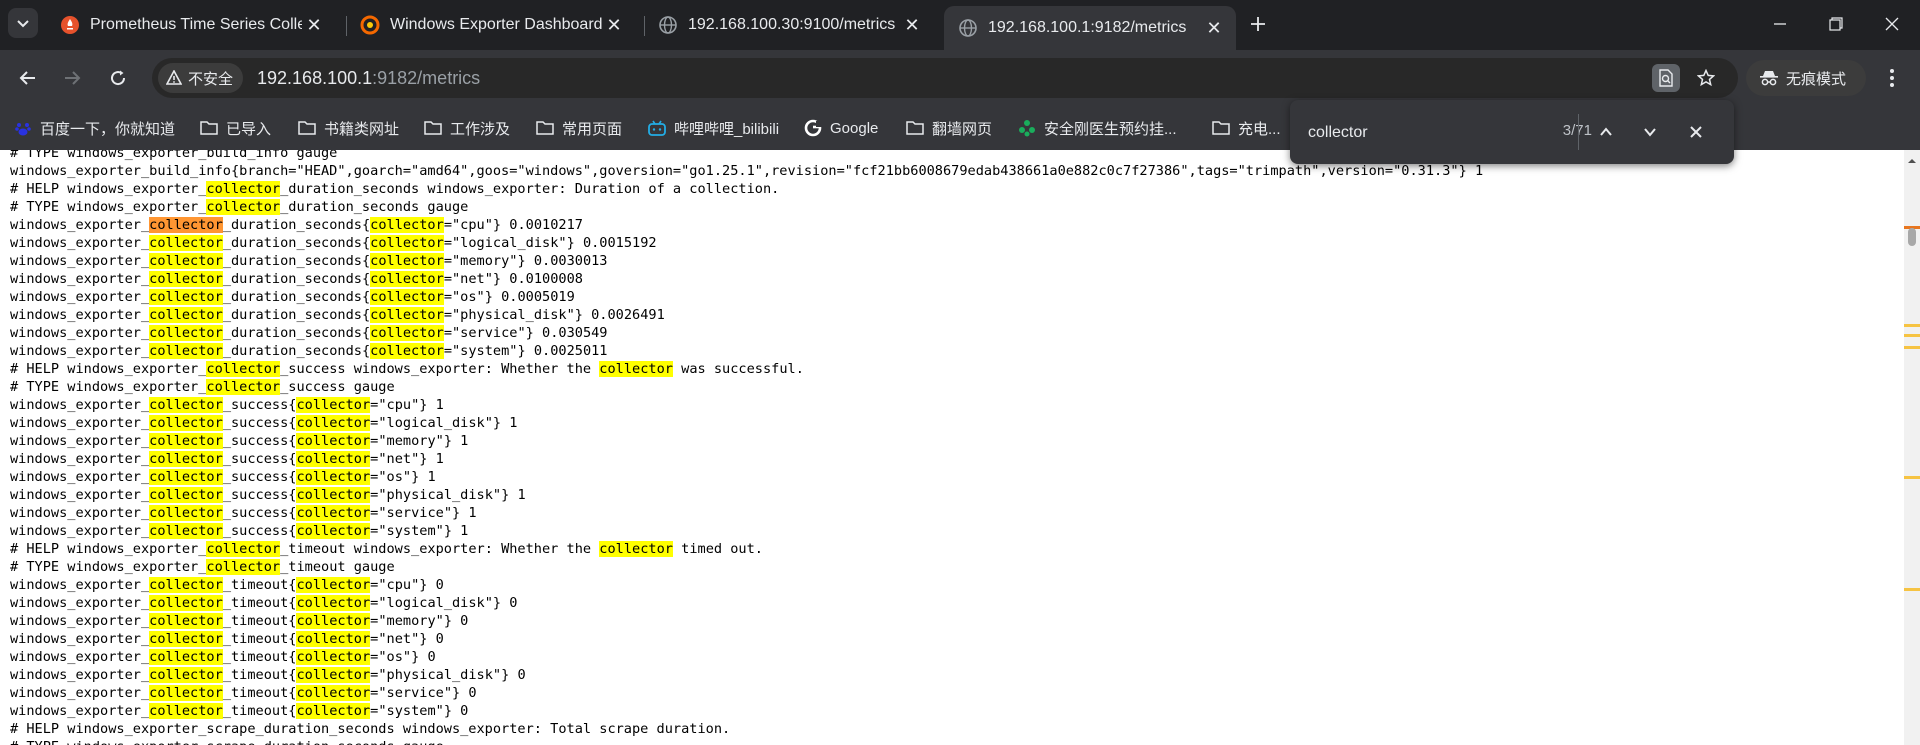  Describe the element at coordinates (1696, 132) in the screenshot. I see `find-close-button` at that location.